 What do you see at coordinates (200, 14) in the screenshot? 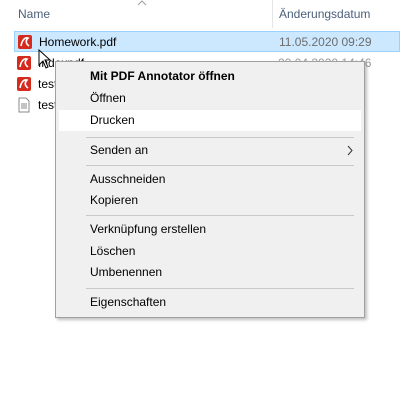
I see `column-header-bar: Name Änderungsdatum` at bounding box center [200, 14].